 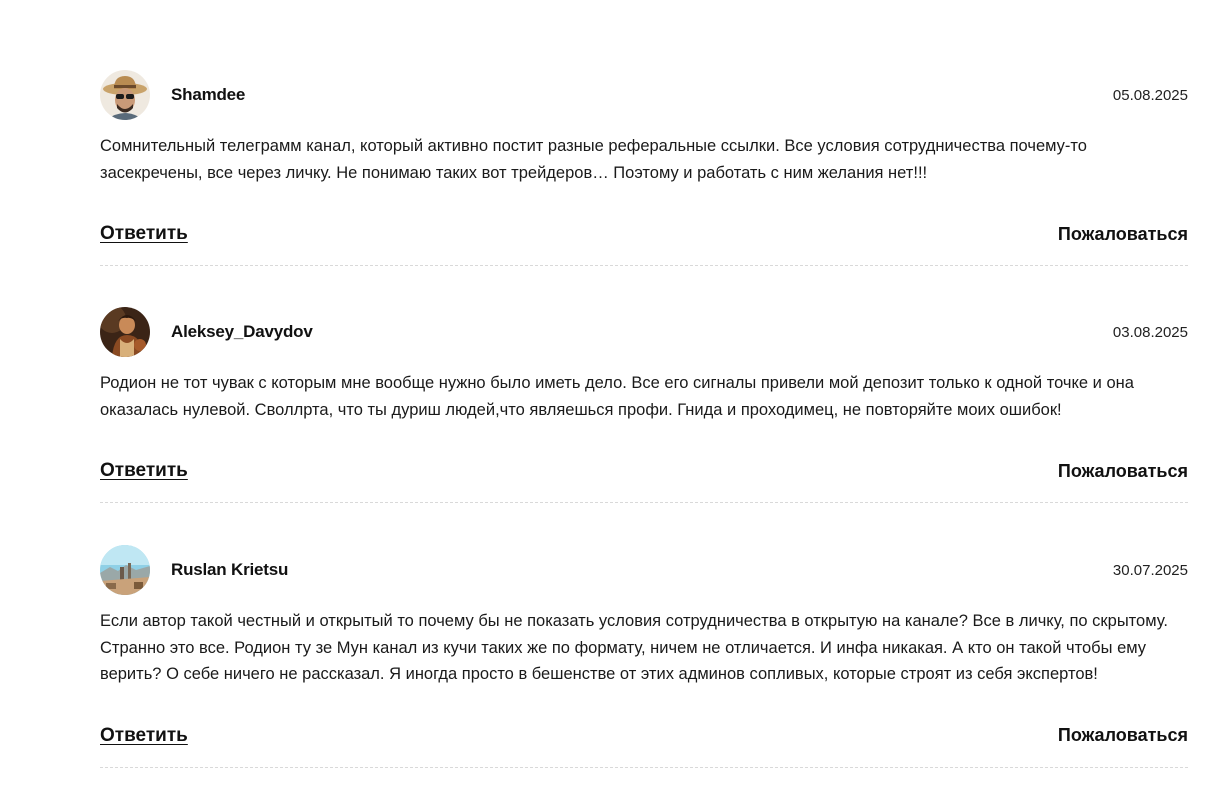 What do you see at coordinates (230, 569) in the screenshot?
I see `comment-author: Ruslan Krietsu` at bounding box center [230, 569].